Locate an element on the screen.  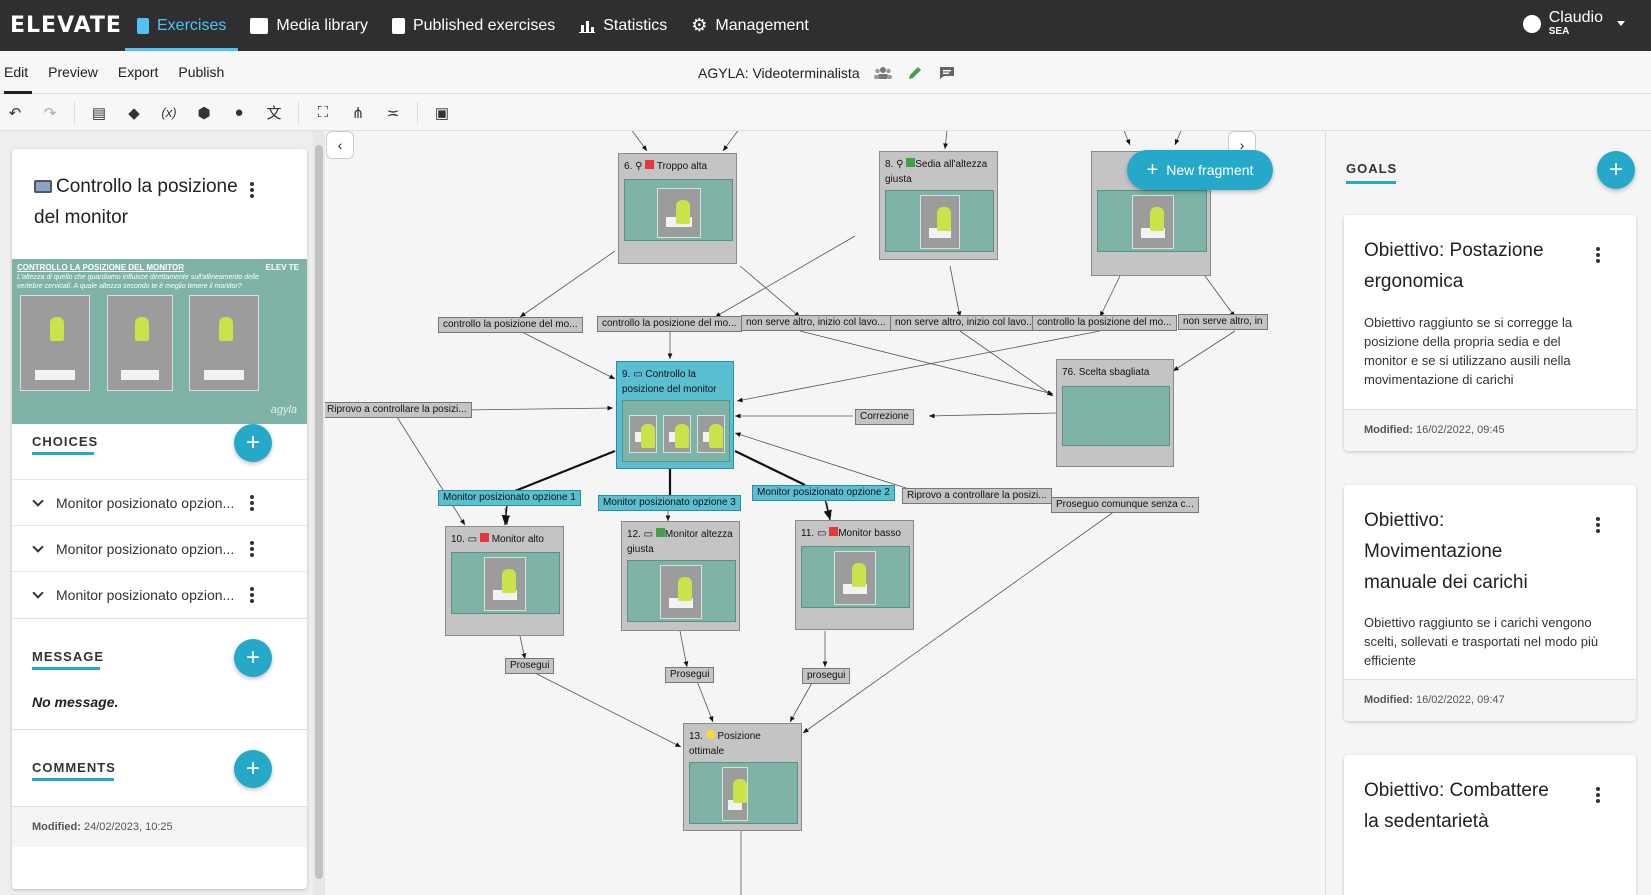
nav-exercises-label: Exercises is located at coordinates (192, 25).